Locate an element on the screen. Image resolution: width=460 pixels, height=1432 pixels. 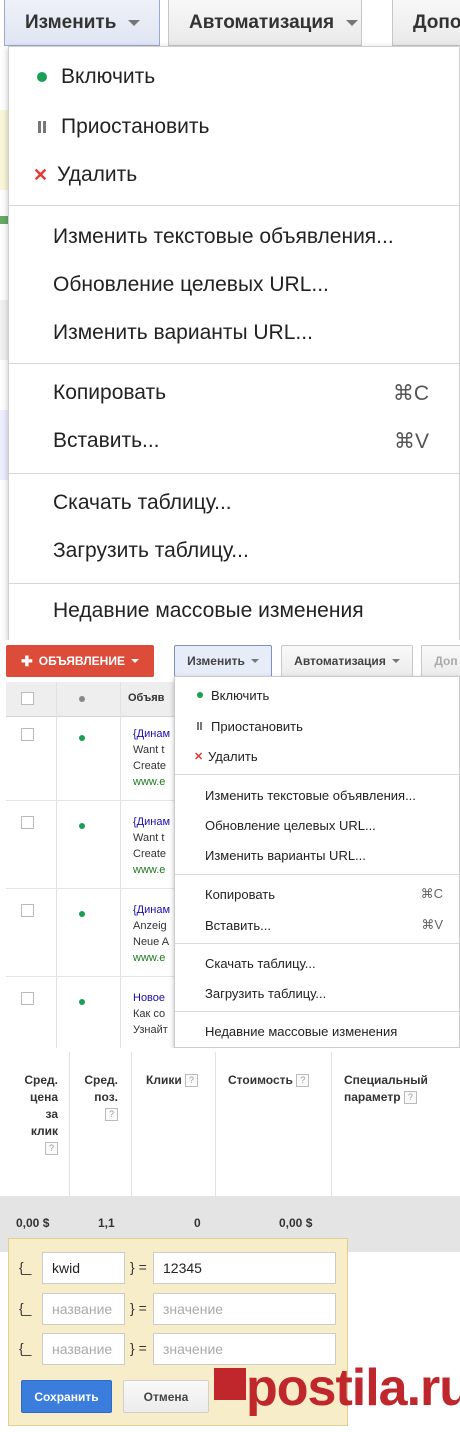
ad-description: Create is located at coordinates (150, 766).